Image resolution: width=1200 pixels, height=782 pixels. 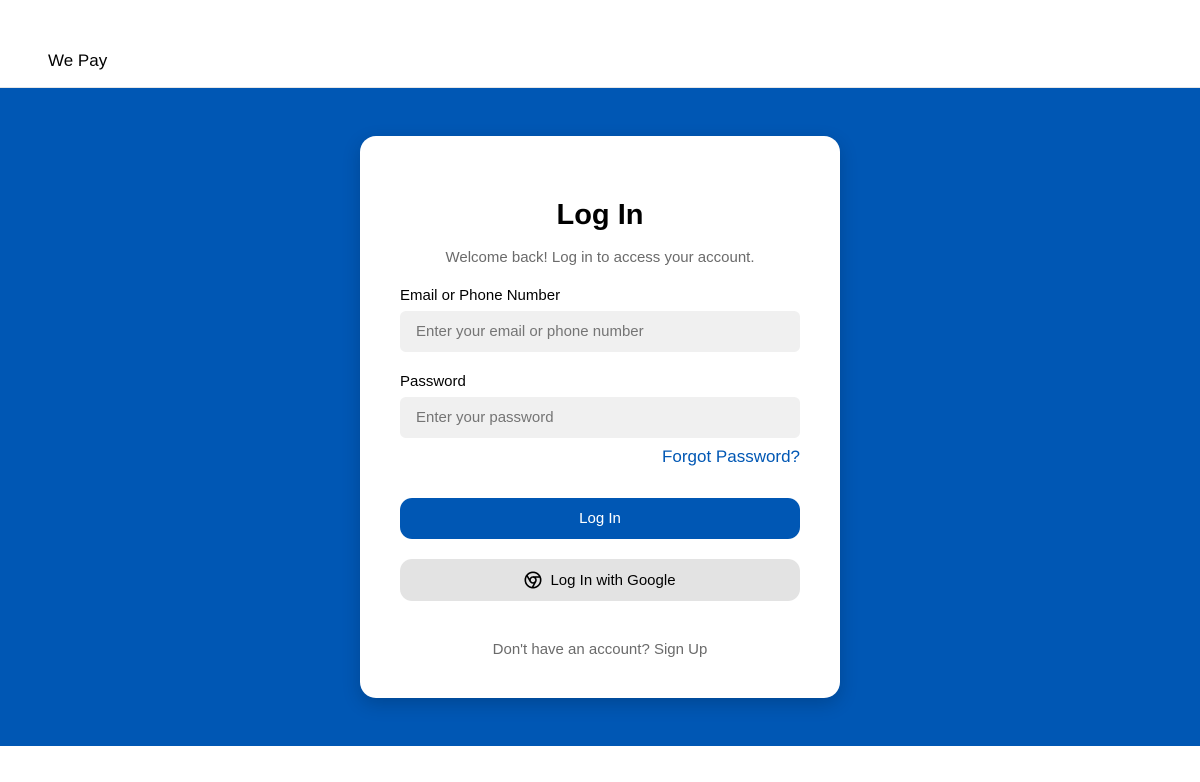 I want to click on login-button: Log In, so click(x=600, y=518).